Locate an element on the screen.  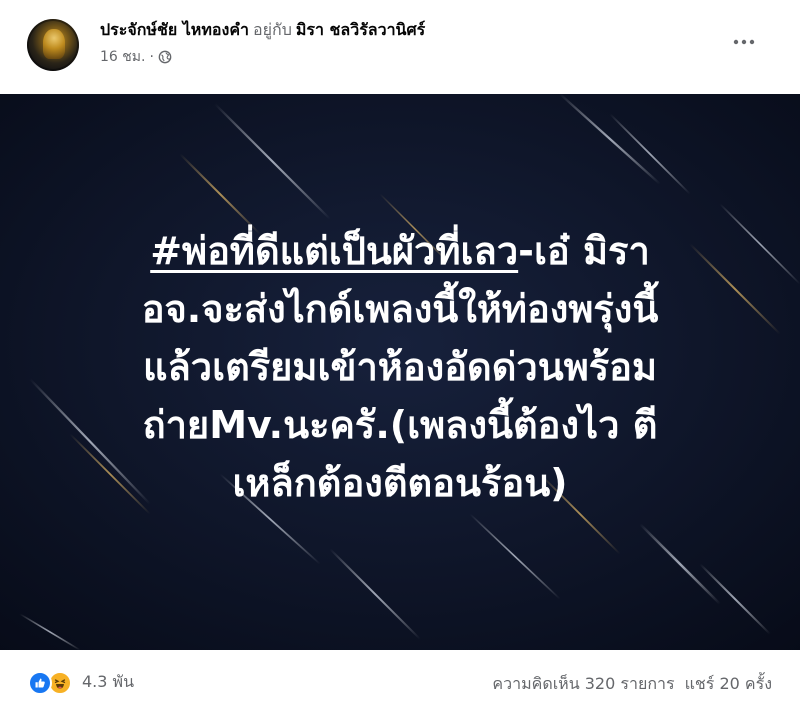
shares-count-link: แชร์ 20 ครั้ง is located at coordinates (728, 683).